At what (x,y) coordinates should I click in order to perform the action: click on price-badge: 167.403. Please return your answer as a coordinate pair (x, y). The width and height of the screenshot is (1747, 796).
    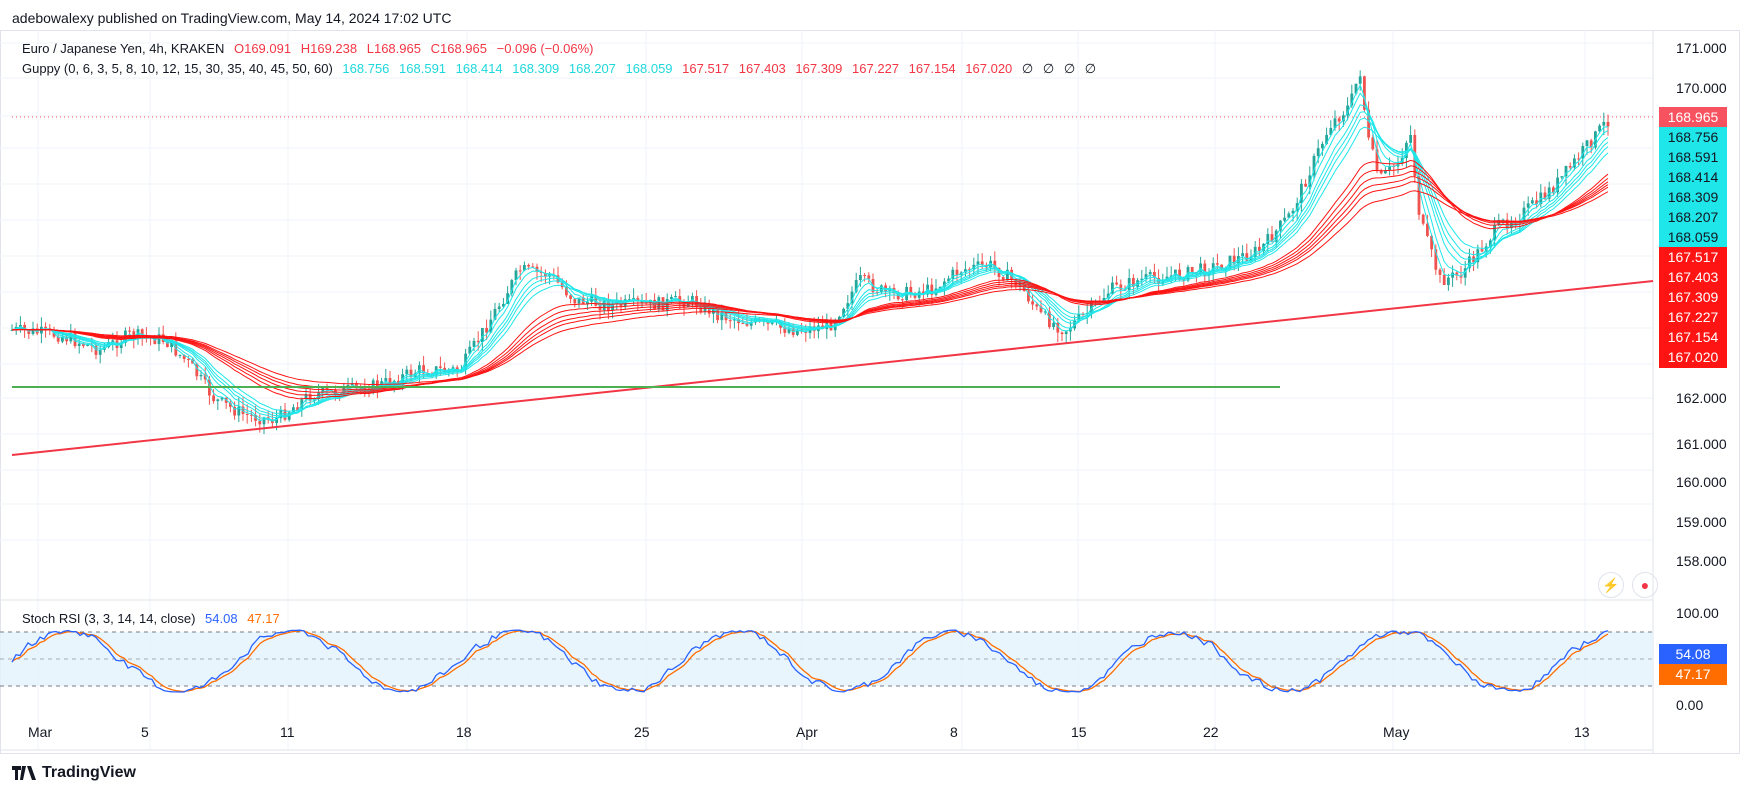
    Looking at the image, I should click on (1693, 277).